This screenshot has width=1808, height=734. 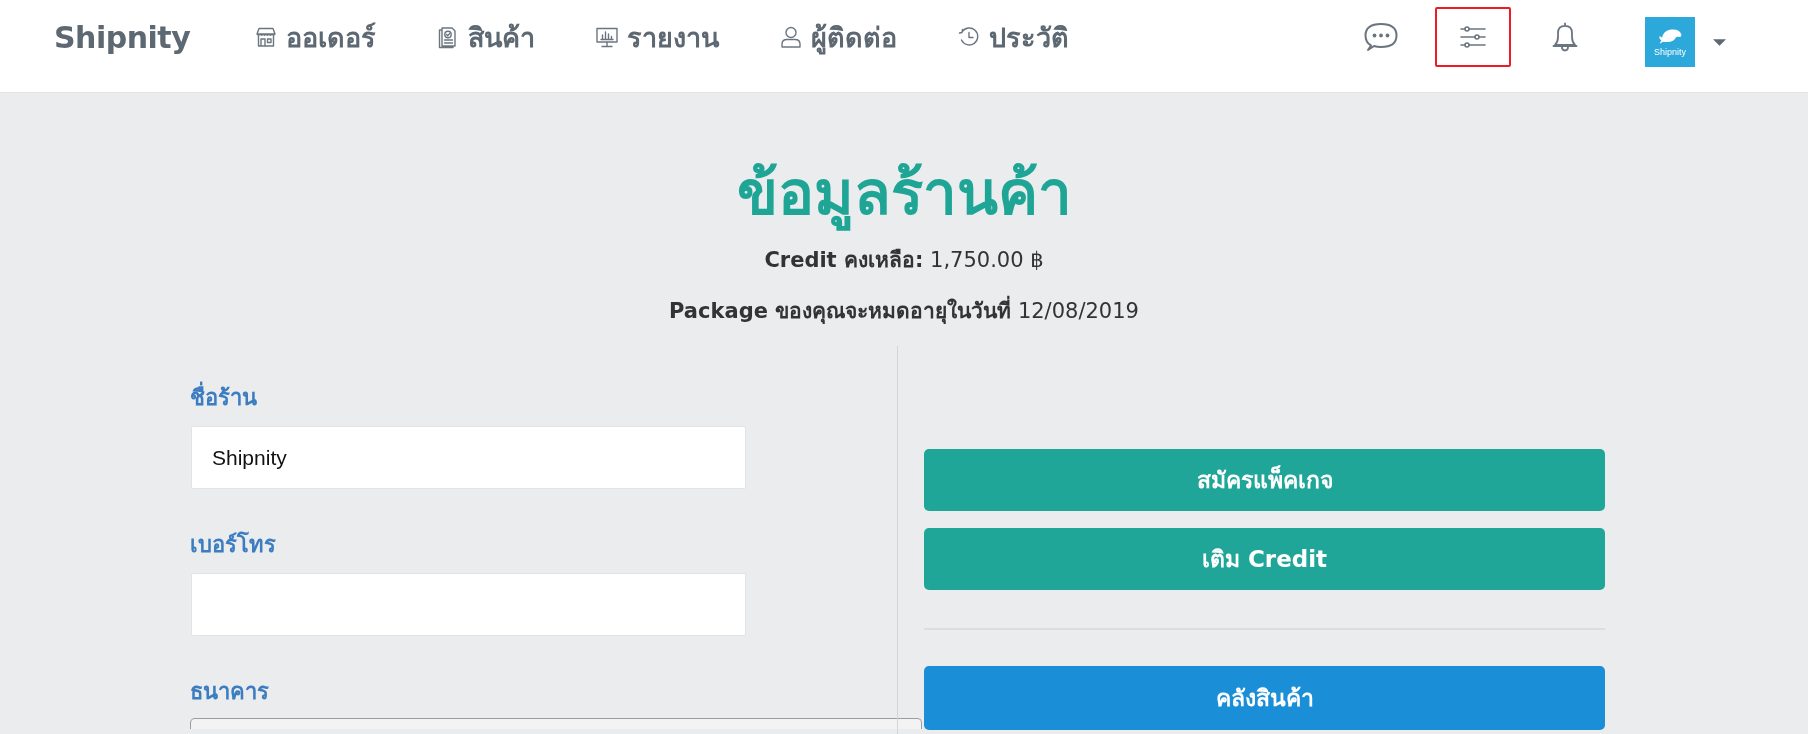 What do you see at coordinates (556, 723) in the screenshot?
I see `bank-select` at bounding box center [556, 723].